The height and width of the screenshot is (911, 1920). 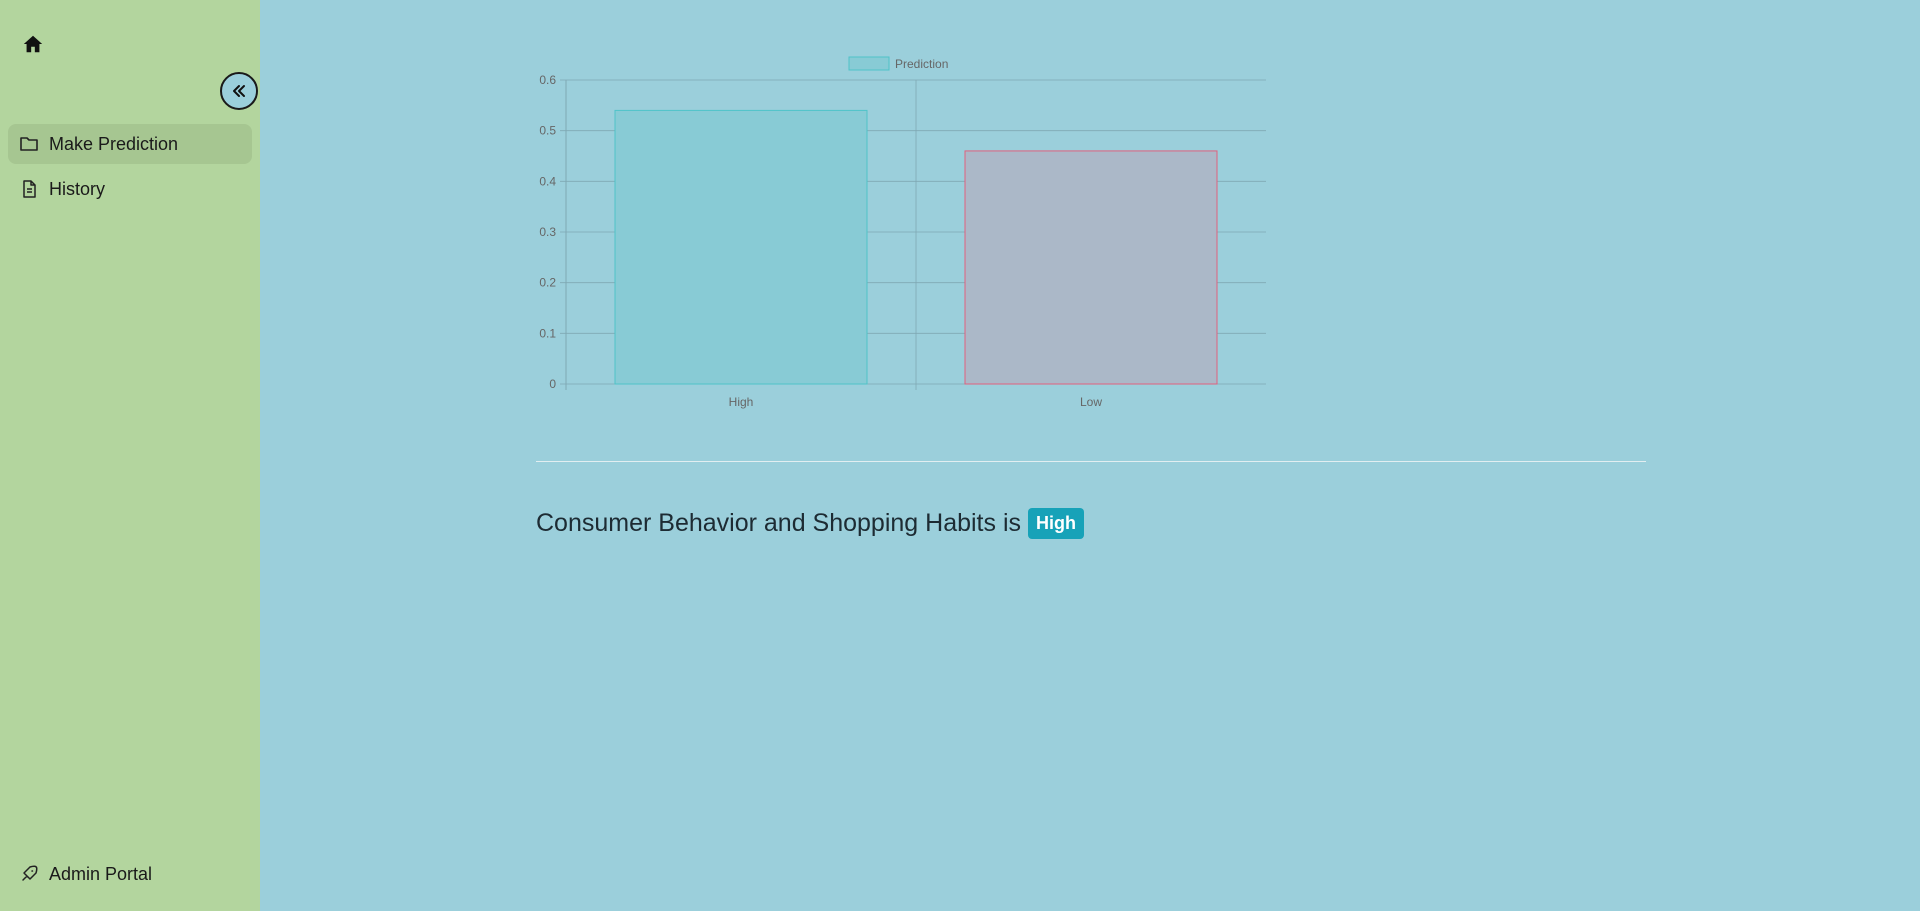 I want to click on y-tick-label: 0.3, so click(x=547, y=232).